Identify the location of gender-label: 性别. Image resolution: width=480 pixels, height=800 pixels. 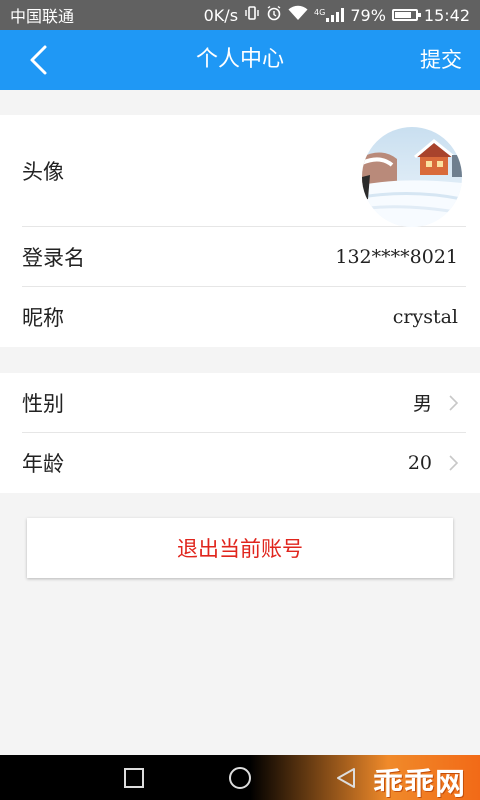
(43, 403).